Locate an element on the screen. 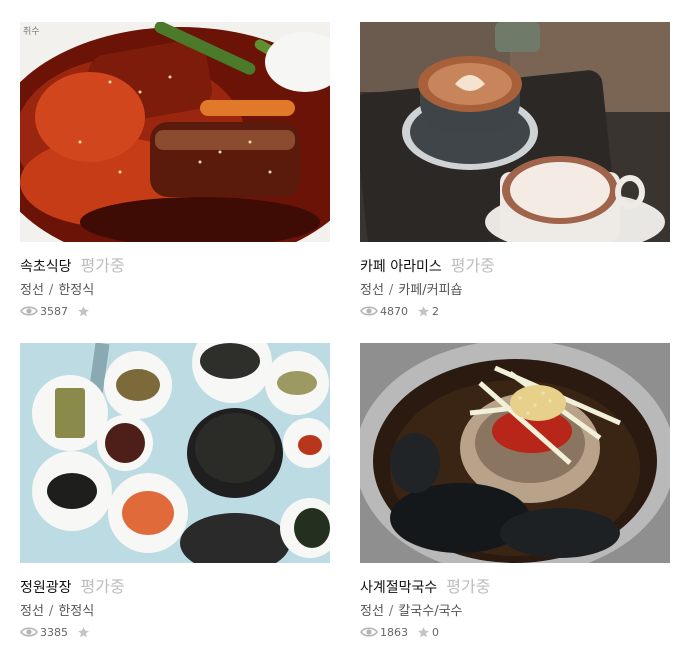 This screenshot has height=658, width=688. photo-watermark: 취수 is located at coordinates (31, 31).